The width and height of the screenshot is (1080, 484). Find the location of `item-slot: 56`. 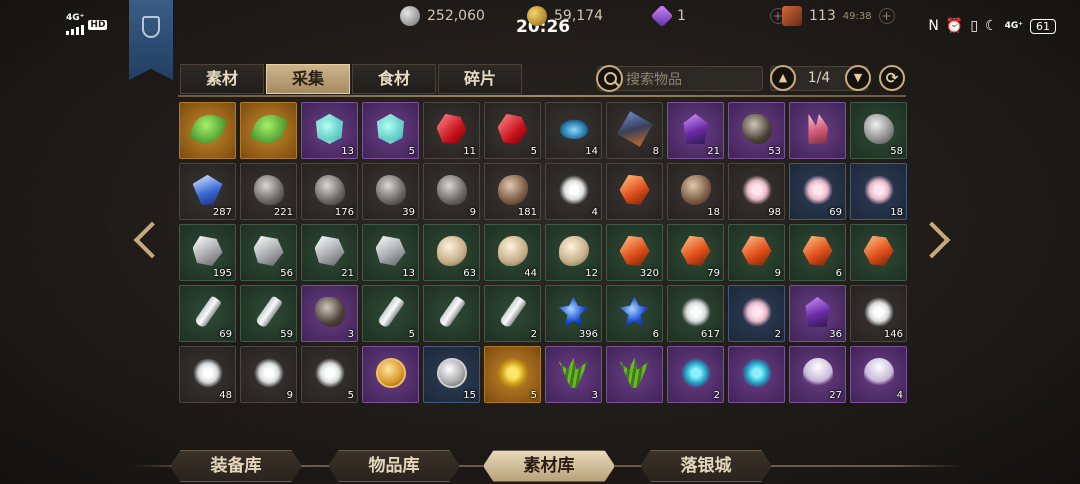

item-slot: 56 is located at coordinates (268, 252).